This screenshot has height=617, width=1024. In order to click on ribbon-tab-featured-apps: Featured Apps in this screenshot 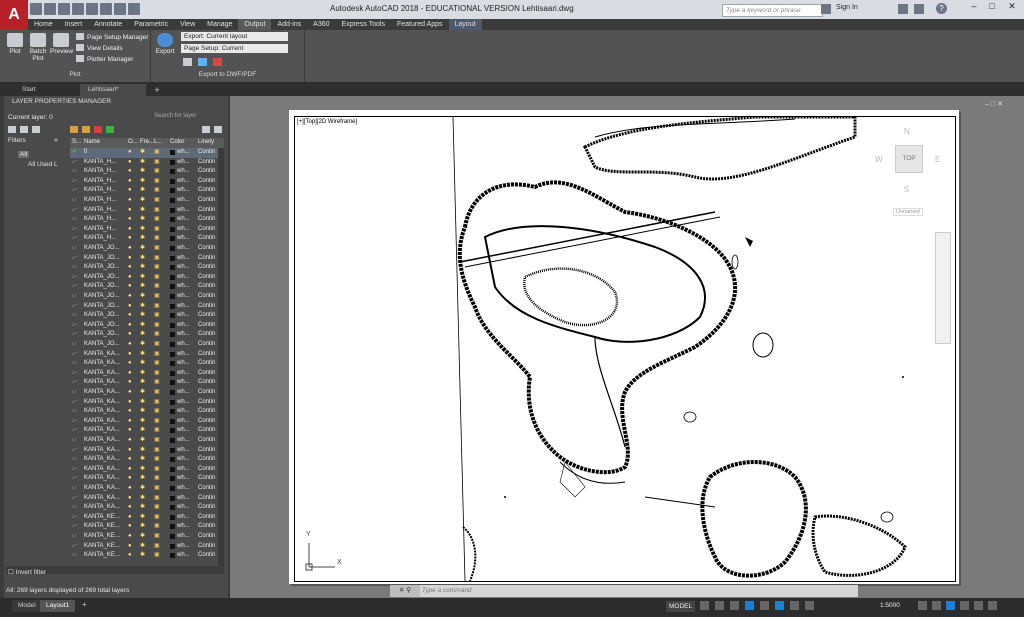, I will do `click(420, 24)`.